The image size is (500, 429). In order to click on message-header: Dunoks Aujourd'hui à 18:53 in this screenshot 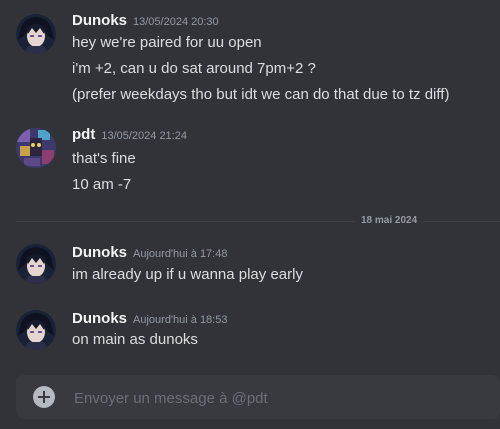, I will do `click(149, 319)`.